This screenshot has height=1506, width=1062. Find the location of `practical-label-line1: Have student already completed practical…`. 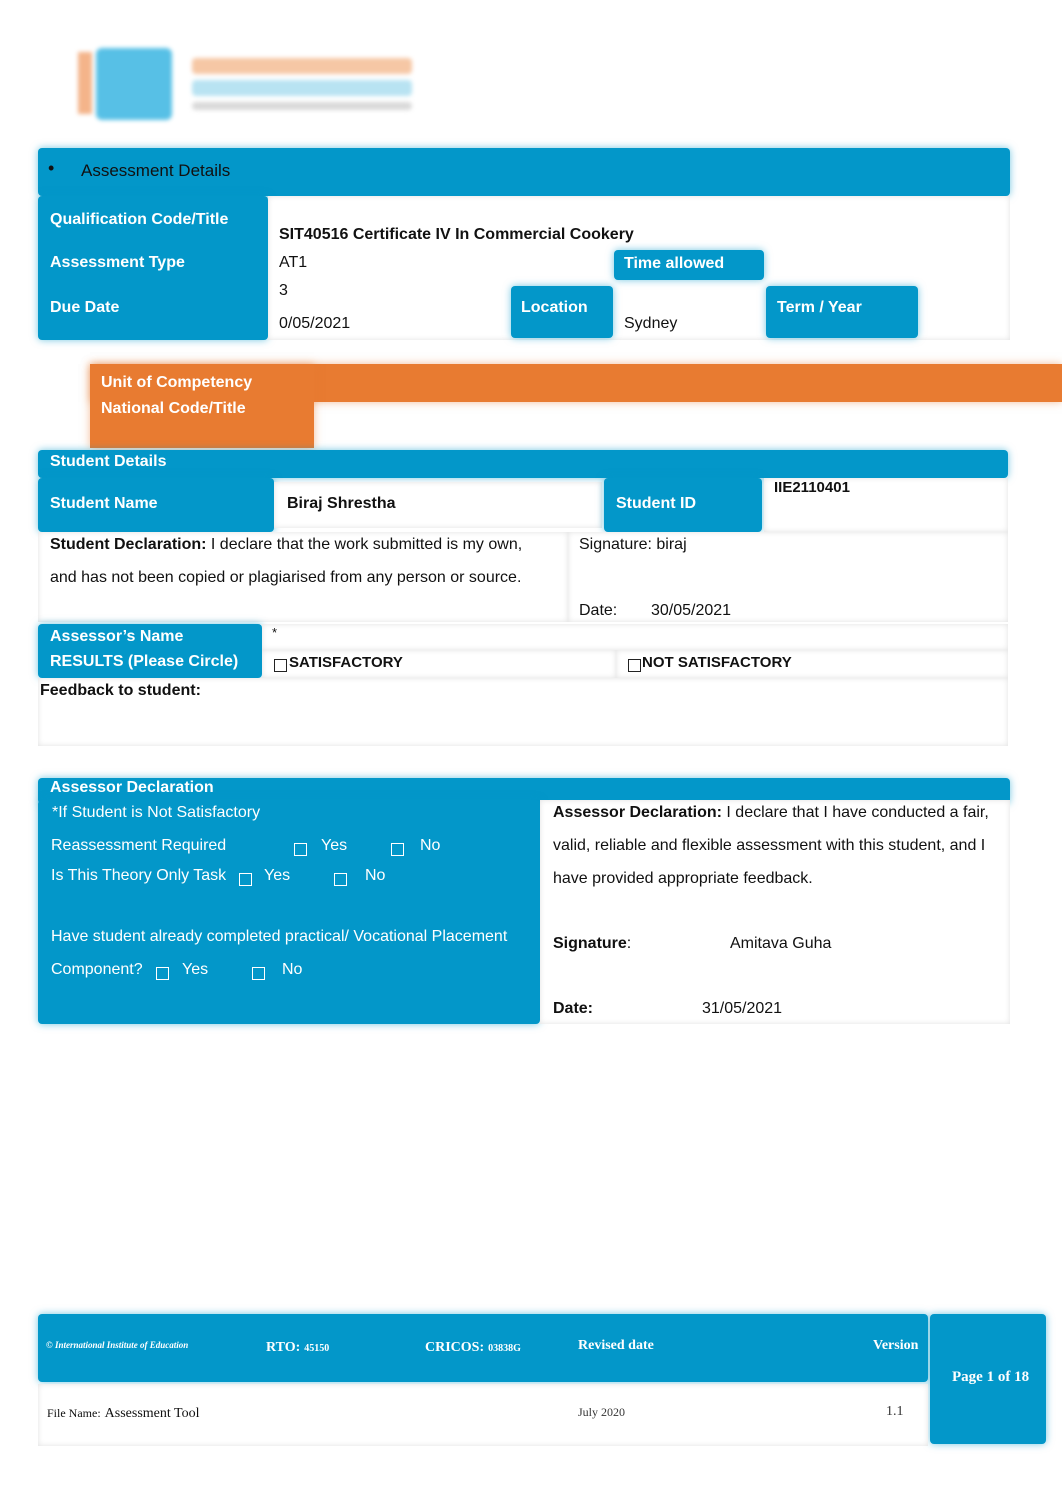

practical-label-line1: Have student already completed practical… is located at coordinates (279, 936).